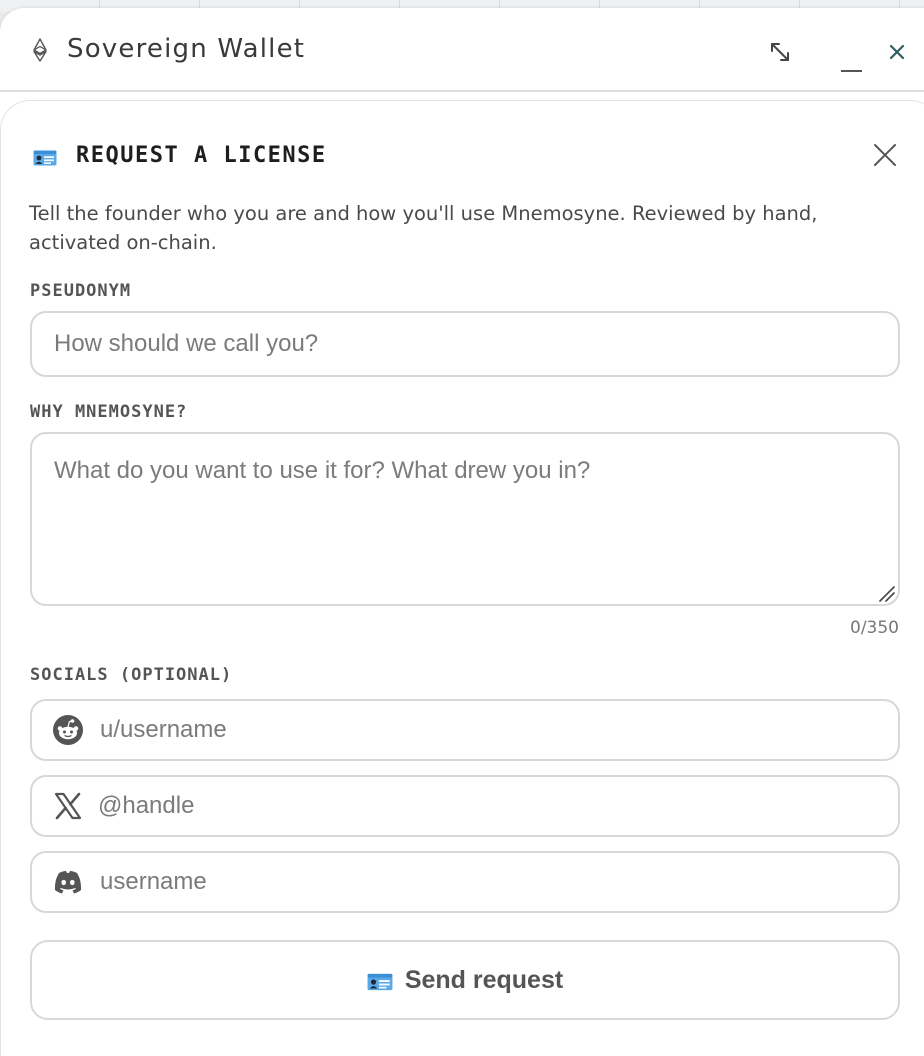 This screenshot has height=1056, width=924. I want to click on send-request-button: Send request, so click(465, 980).